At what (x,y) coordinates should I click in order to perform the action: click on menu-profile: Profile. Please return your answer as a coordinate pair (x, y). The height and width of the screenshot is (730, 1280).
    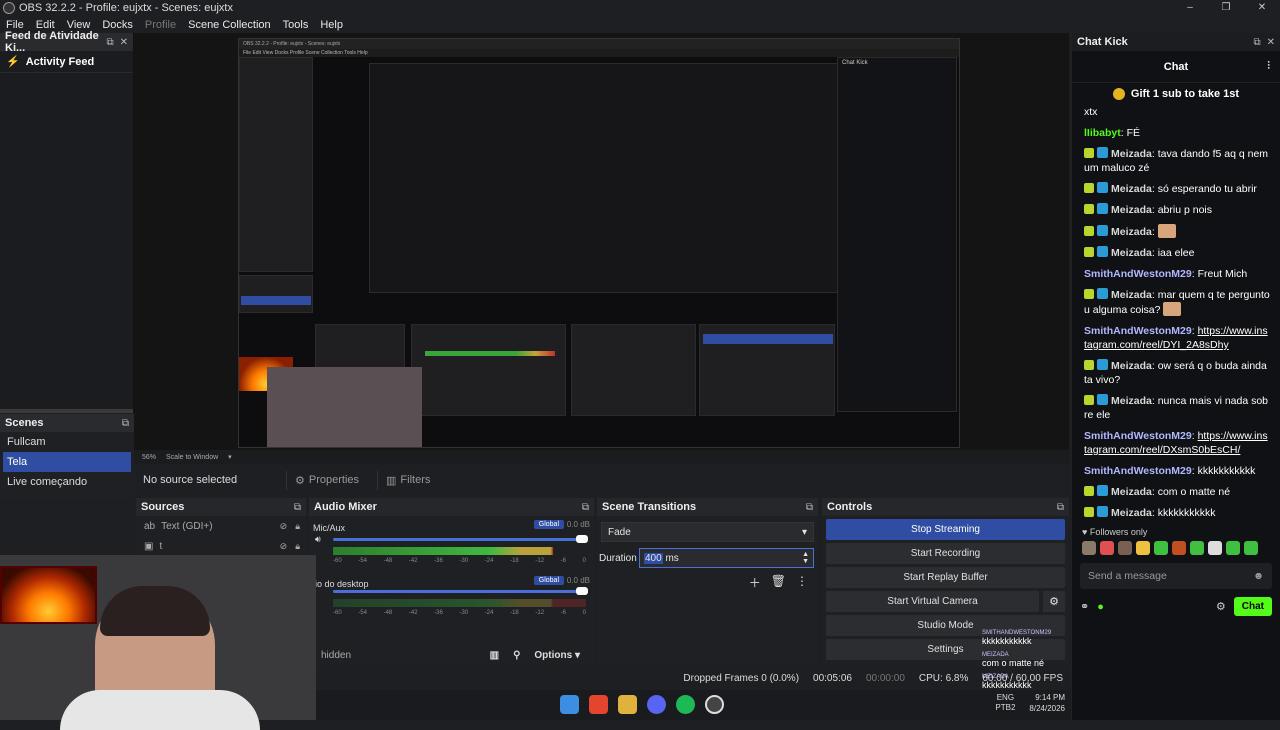
    Looking at the image, I should click on (160, 25).